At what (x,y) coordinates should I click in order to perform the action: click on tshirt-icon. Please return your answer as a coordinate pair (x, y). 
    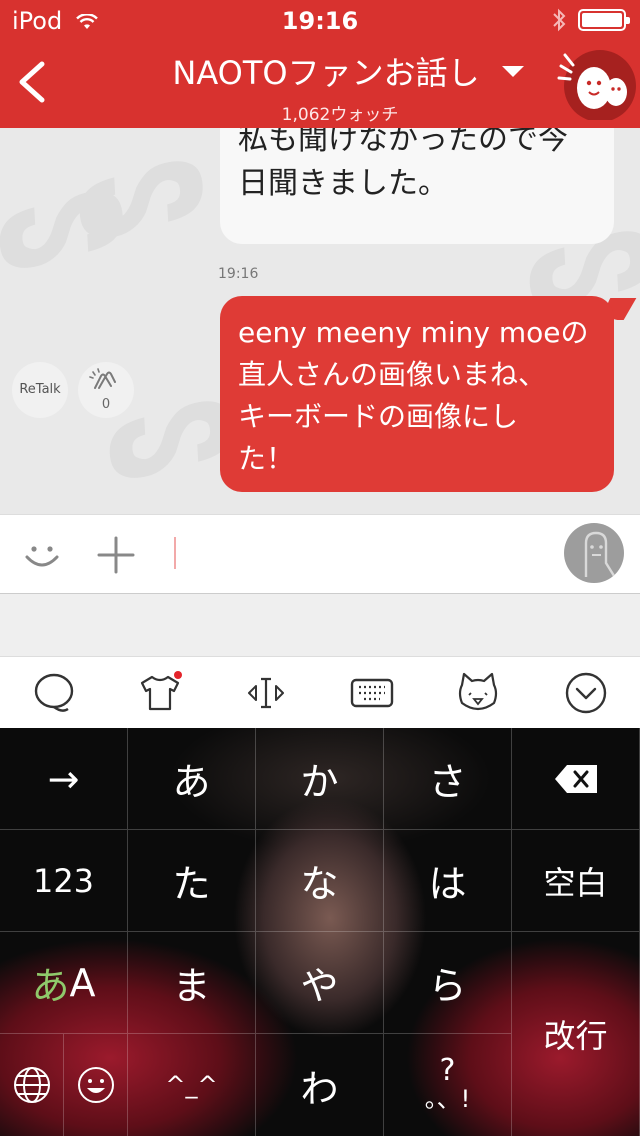
    Looking at the image, I should click on (160, 693).